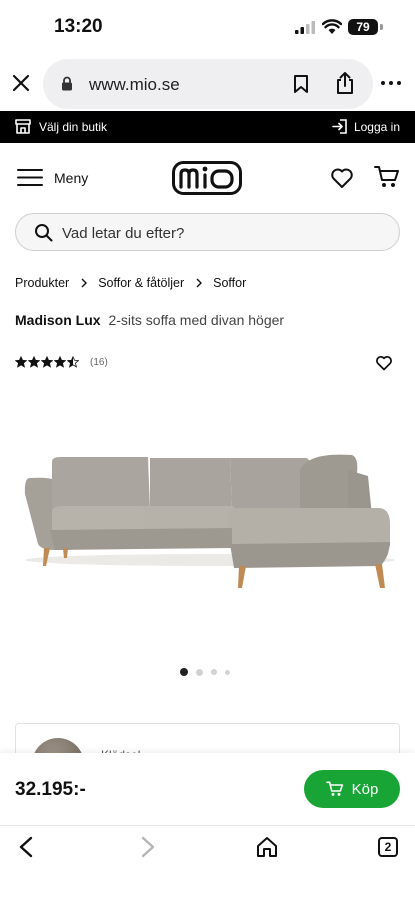 The height and width of the screenshot is (900, 415). I want to click on product-rating: (16), so click(61, 362).